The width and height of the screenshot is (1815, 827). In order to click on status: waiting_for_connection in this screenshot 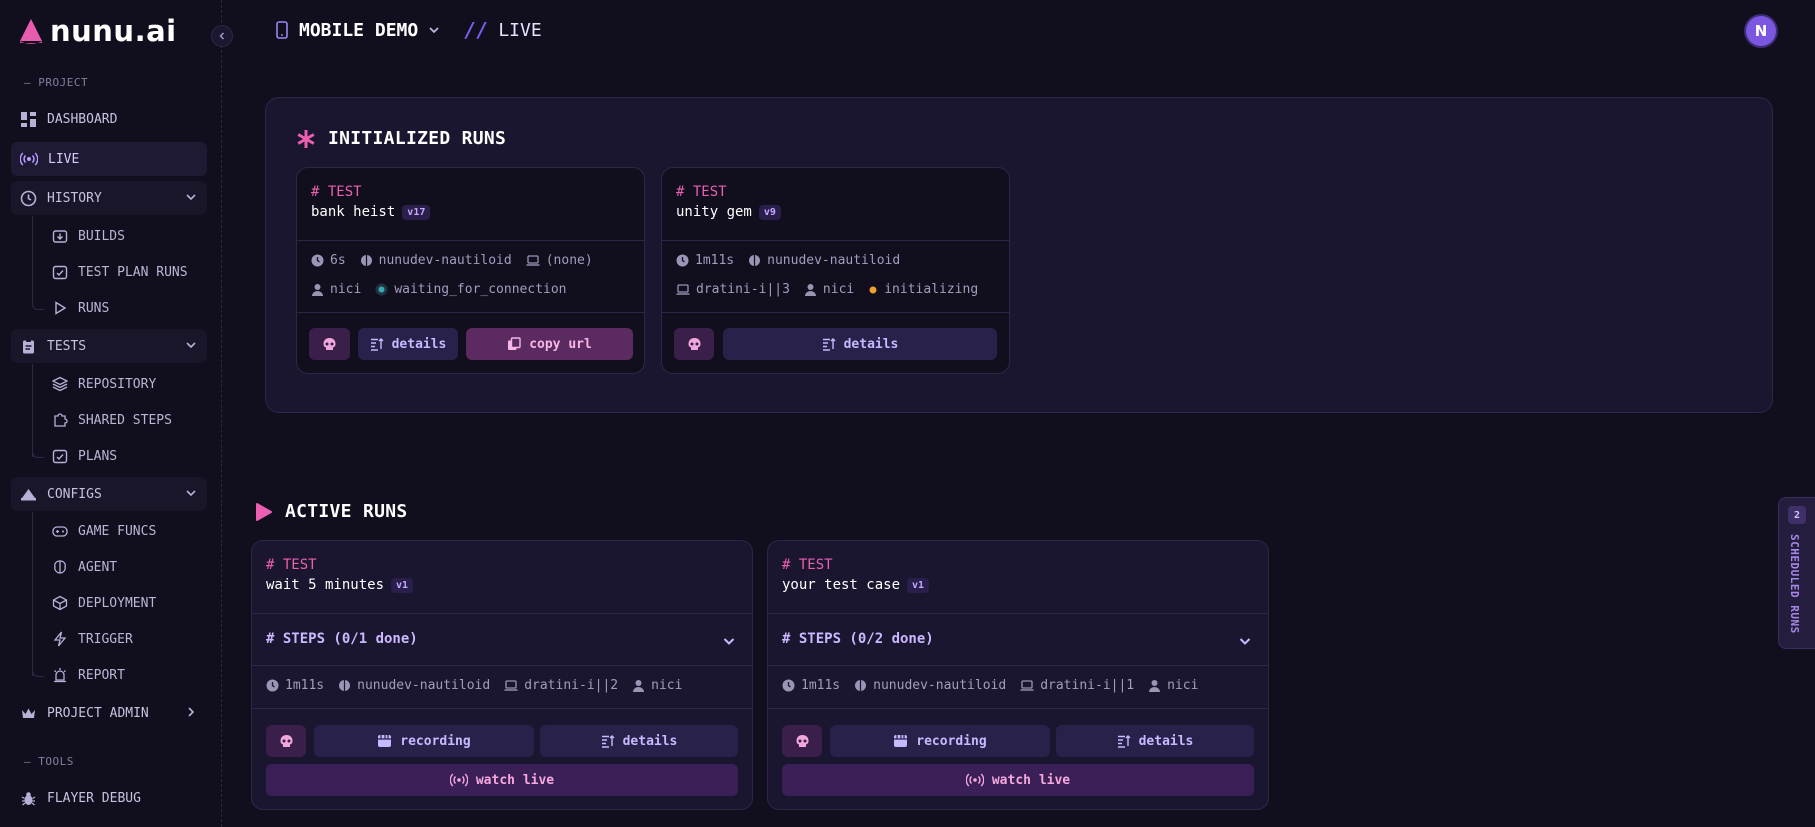, I will do `click(471, 289)`.